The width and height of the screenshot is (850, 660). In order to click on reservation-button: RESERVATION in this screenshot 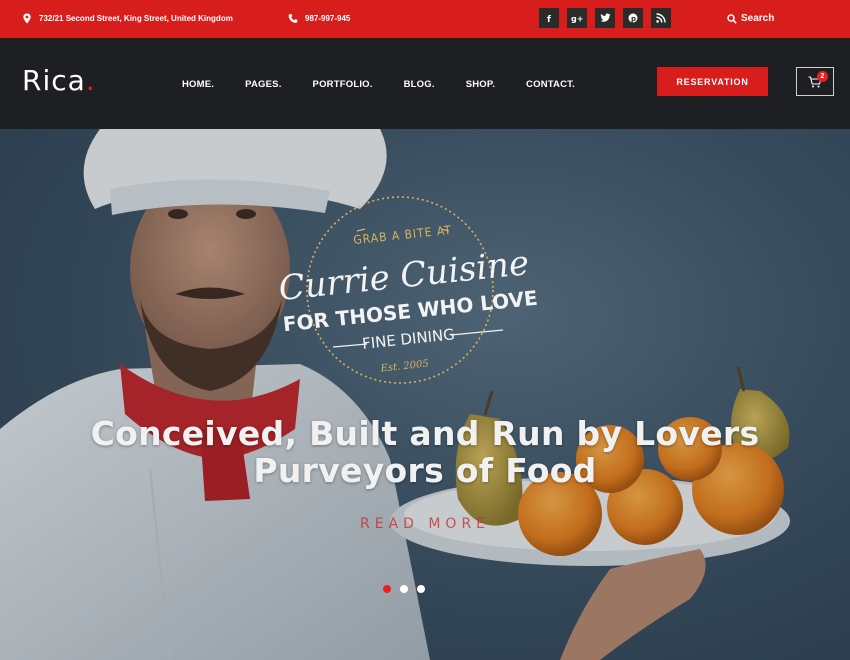, I will do `click(712, 81)`.